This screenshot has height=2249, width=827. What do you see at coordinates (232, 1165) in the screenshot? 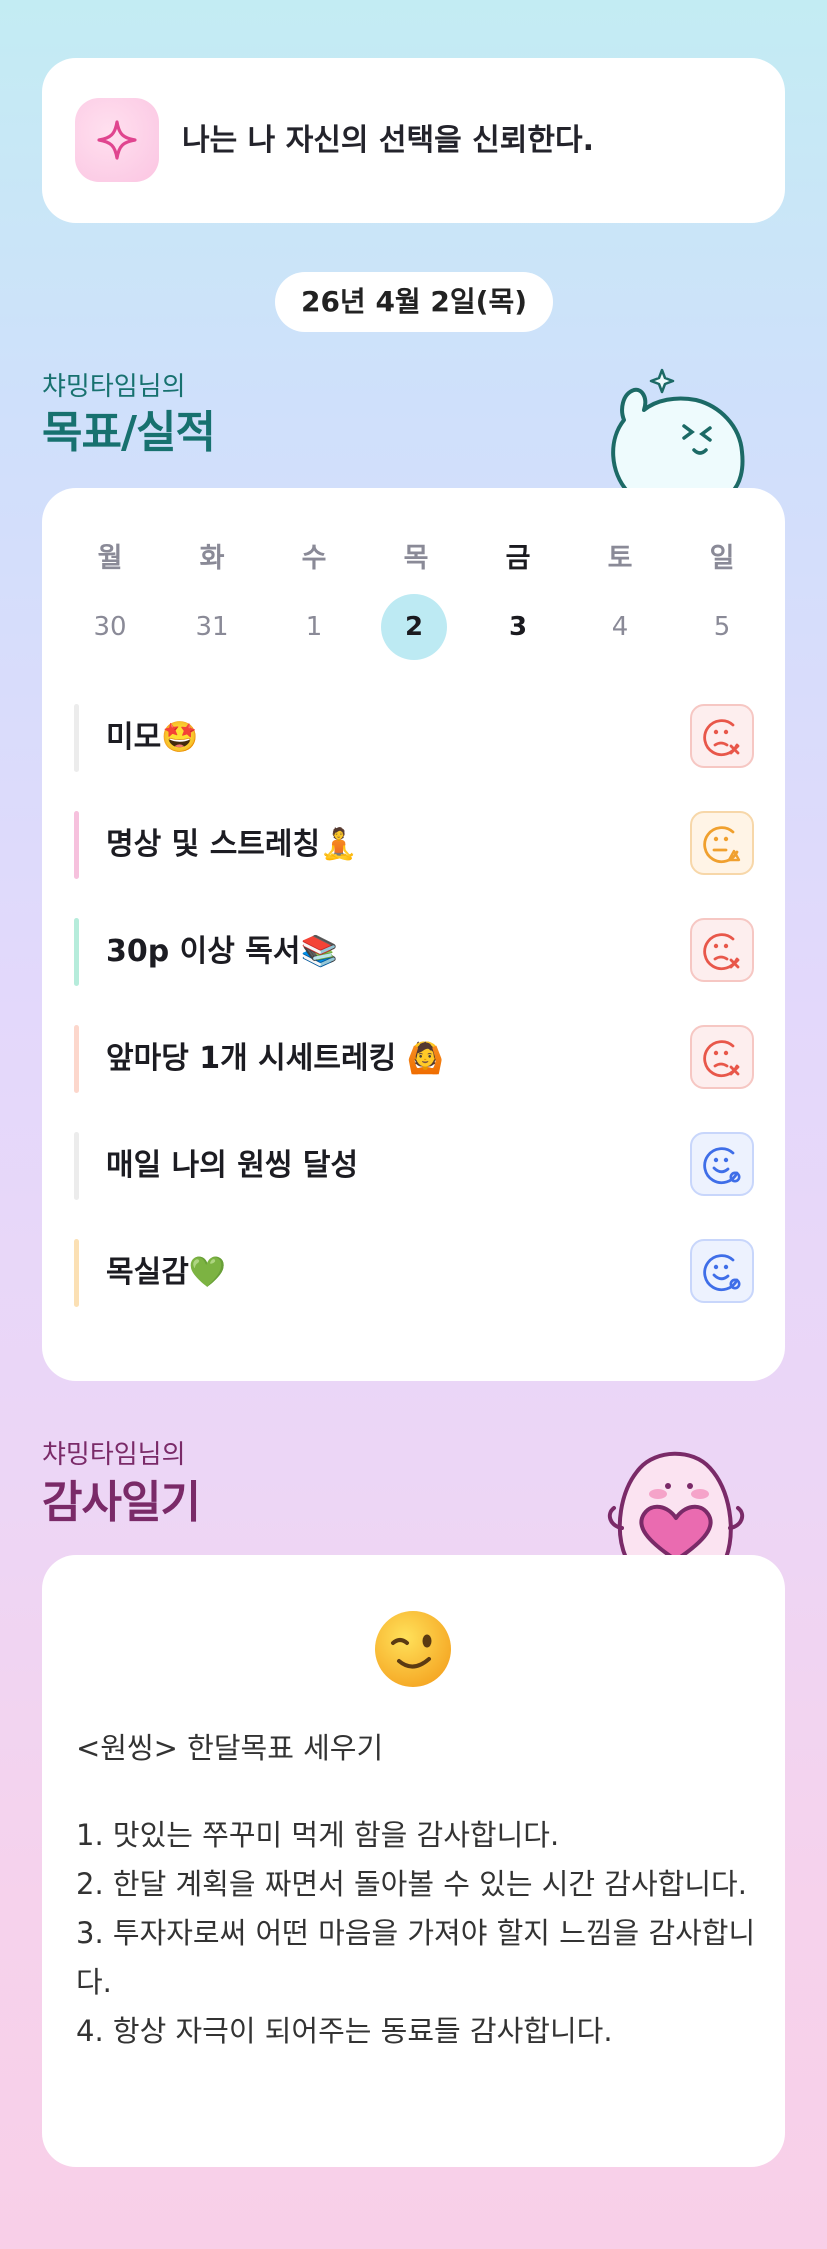
I see `goal-label: 매일 나의 원씽 달성` at bounding box center [232, 1165].